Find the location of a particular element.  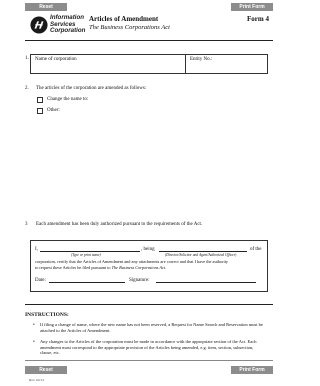

revision-label: Rev. 02/12 is located at coordinates (37, 380).